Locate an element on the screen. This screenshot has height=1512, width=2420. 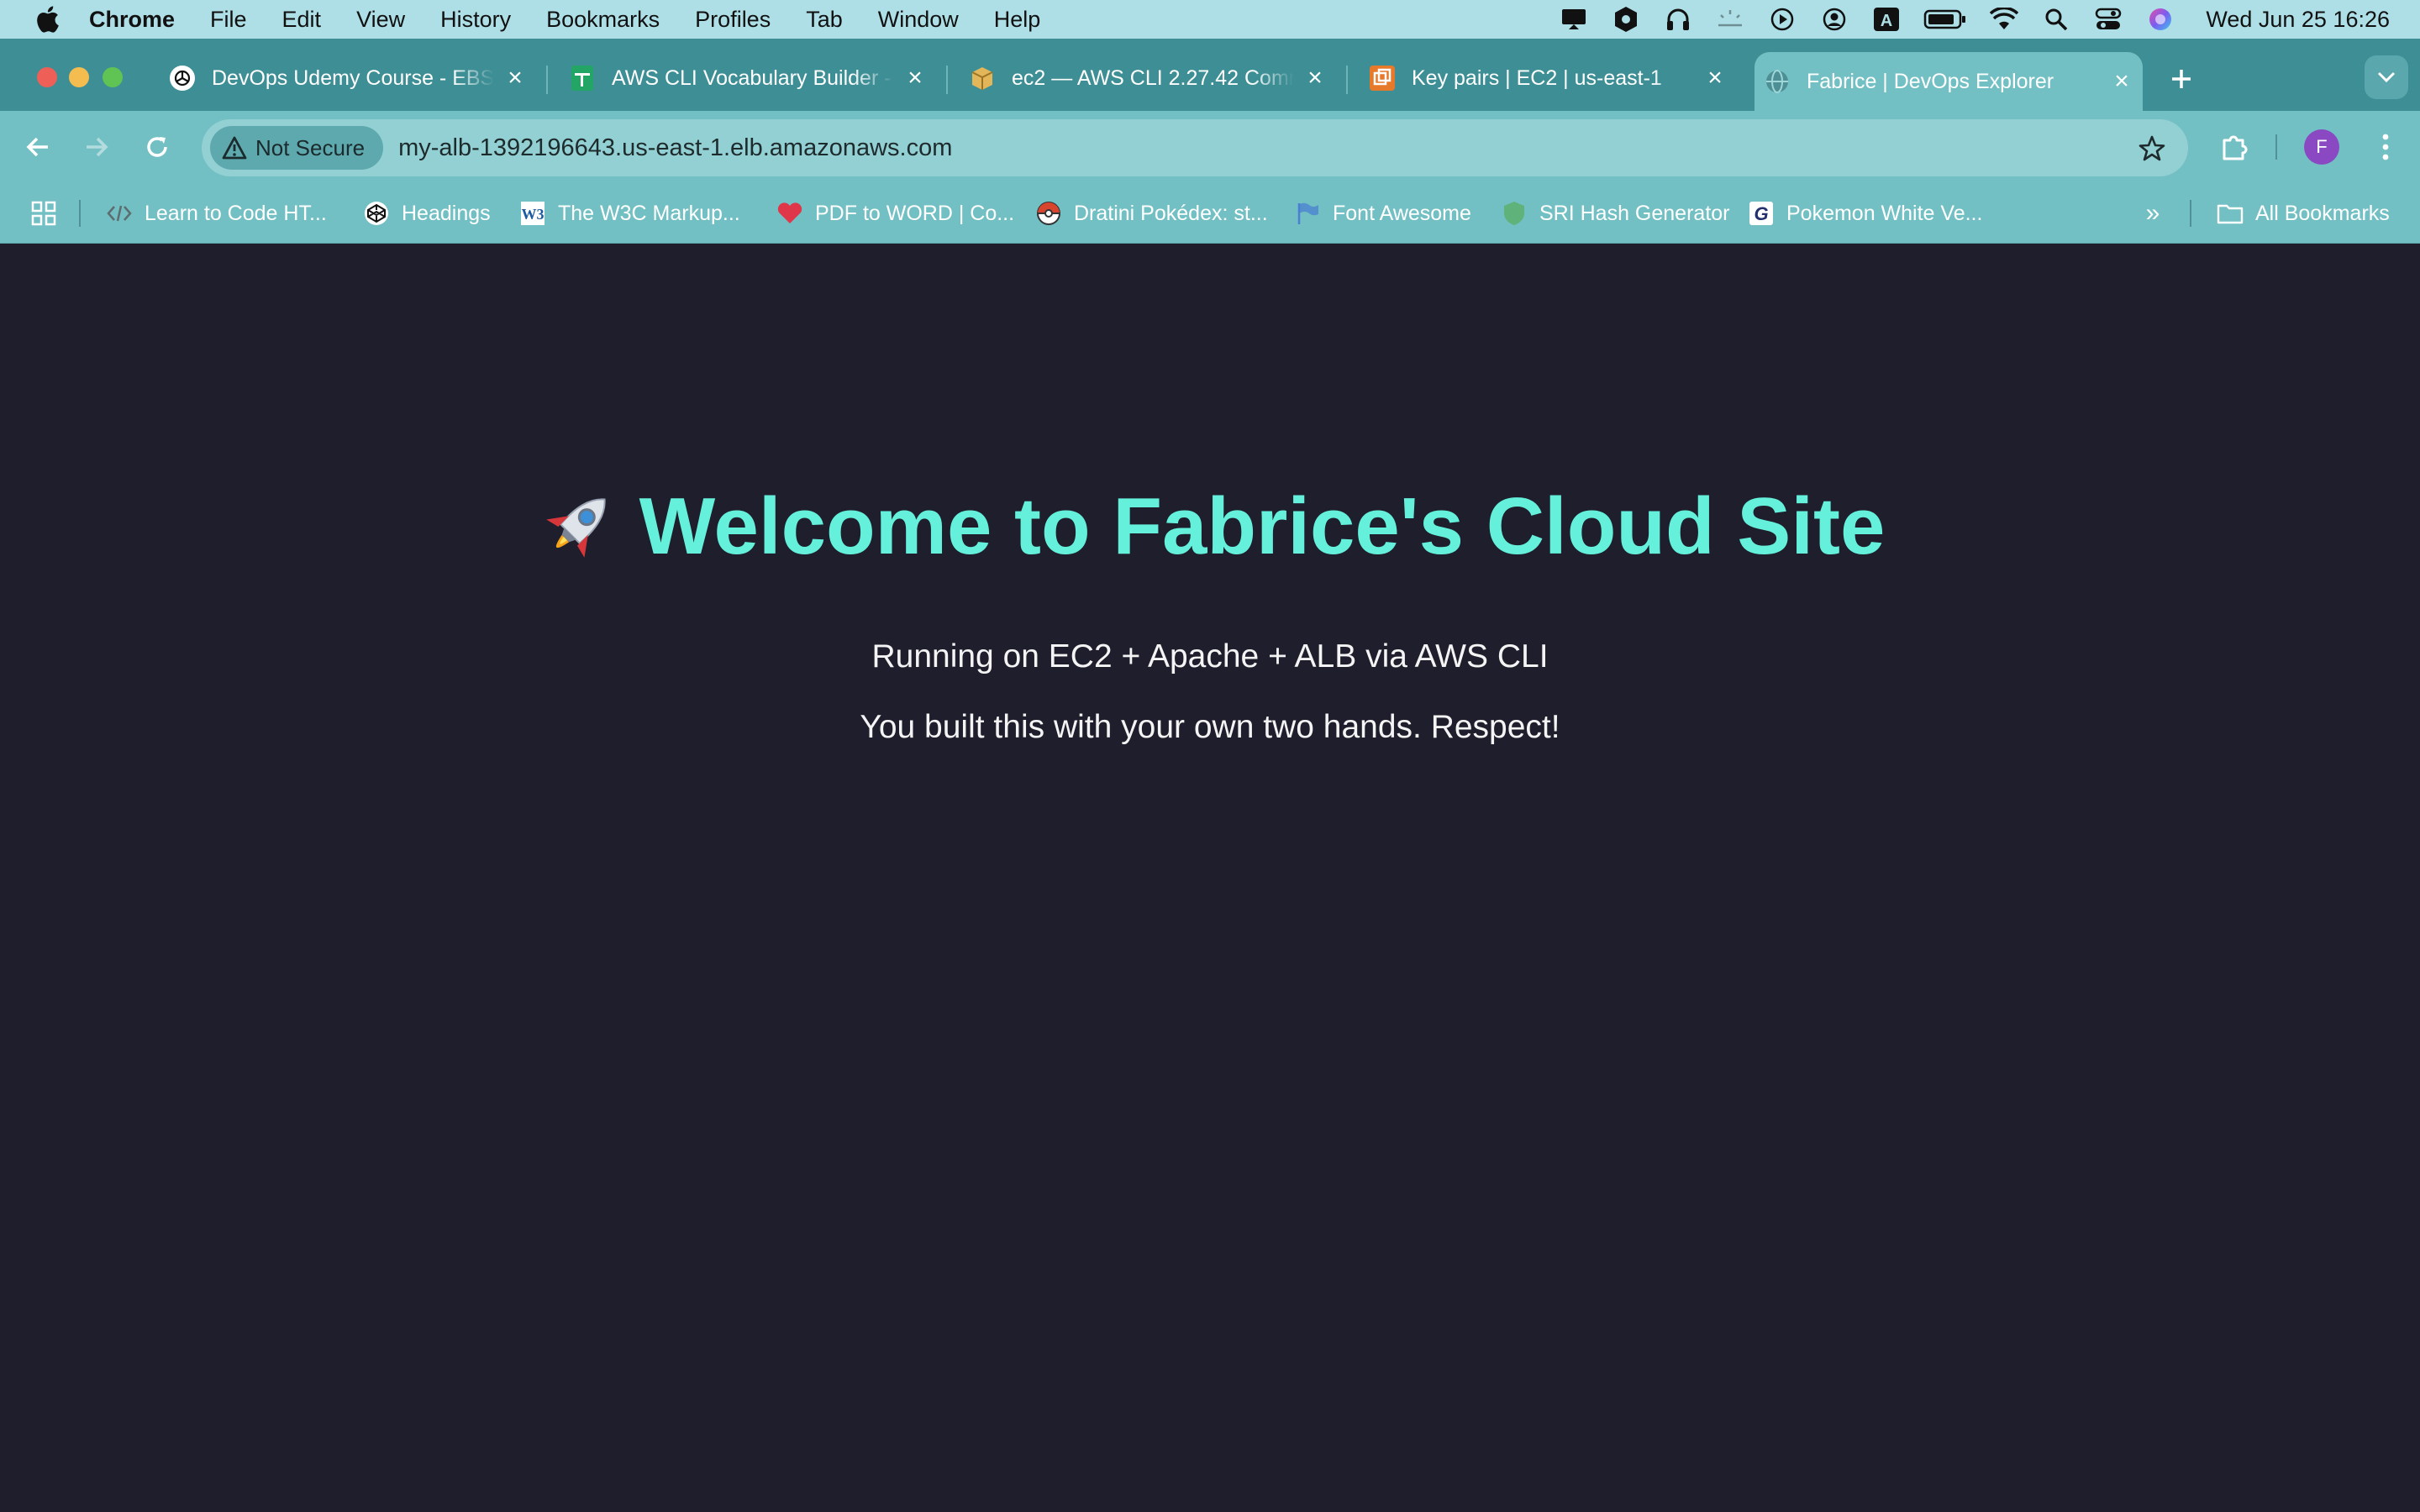
svg-text: A is located at coordinates (1886, 21).